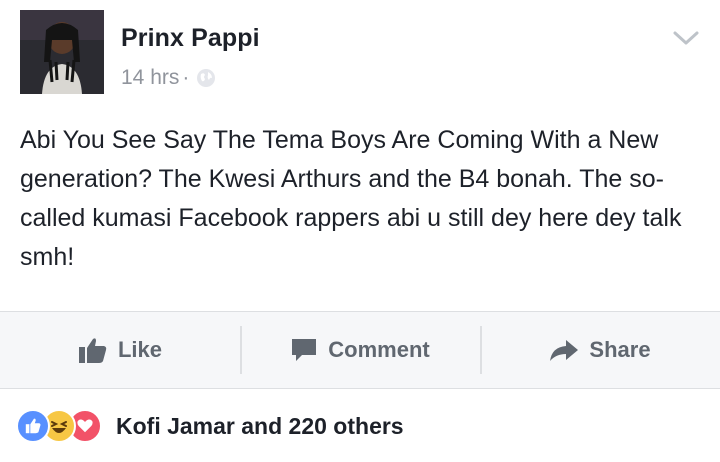 This screenshot has height=462, width=720. I want to click on comment-button: Comment, so click(360, 350).